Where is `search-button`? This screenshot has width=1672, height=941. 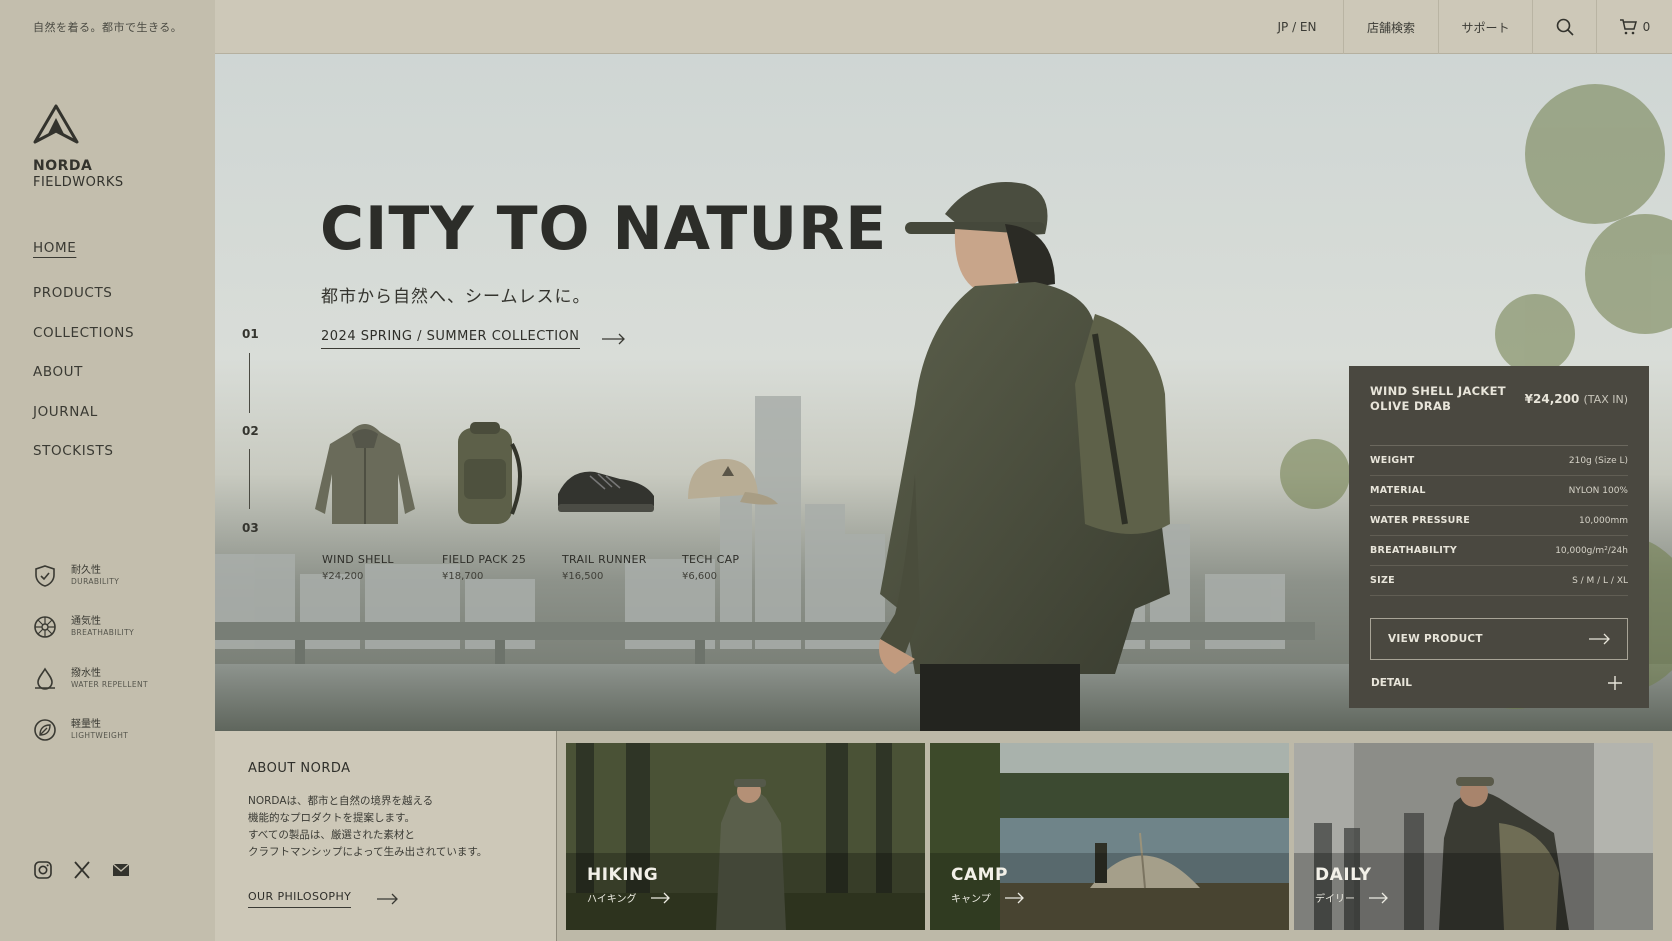 search-button is located at coordinates (1564, 27).